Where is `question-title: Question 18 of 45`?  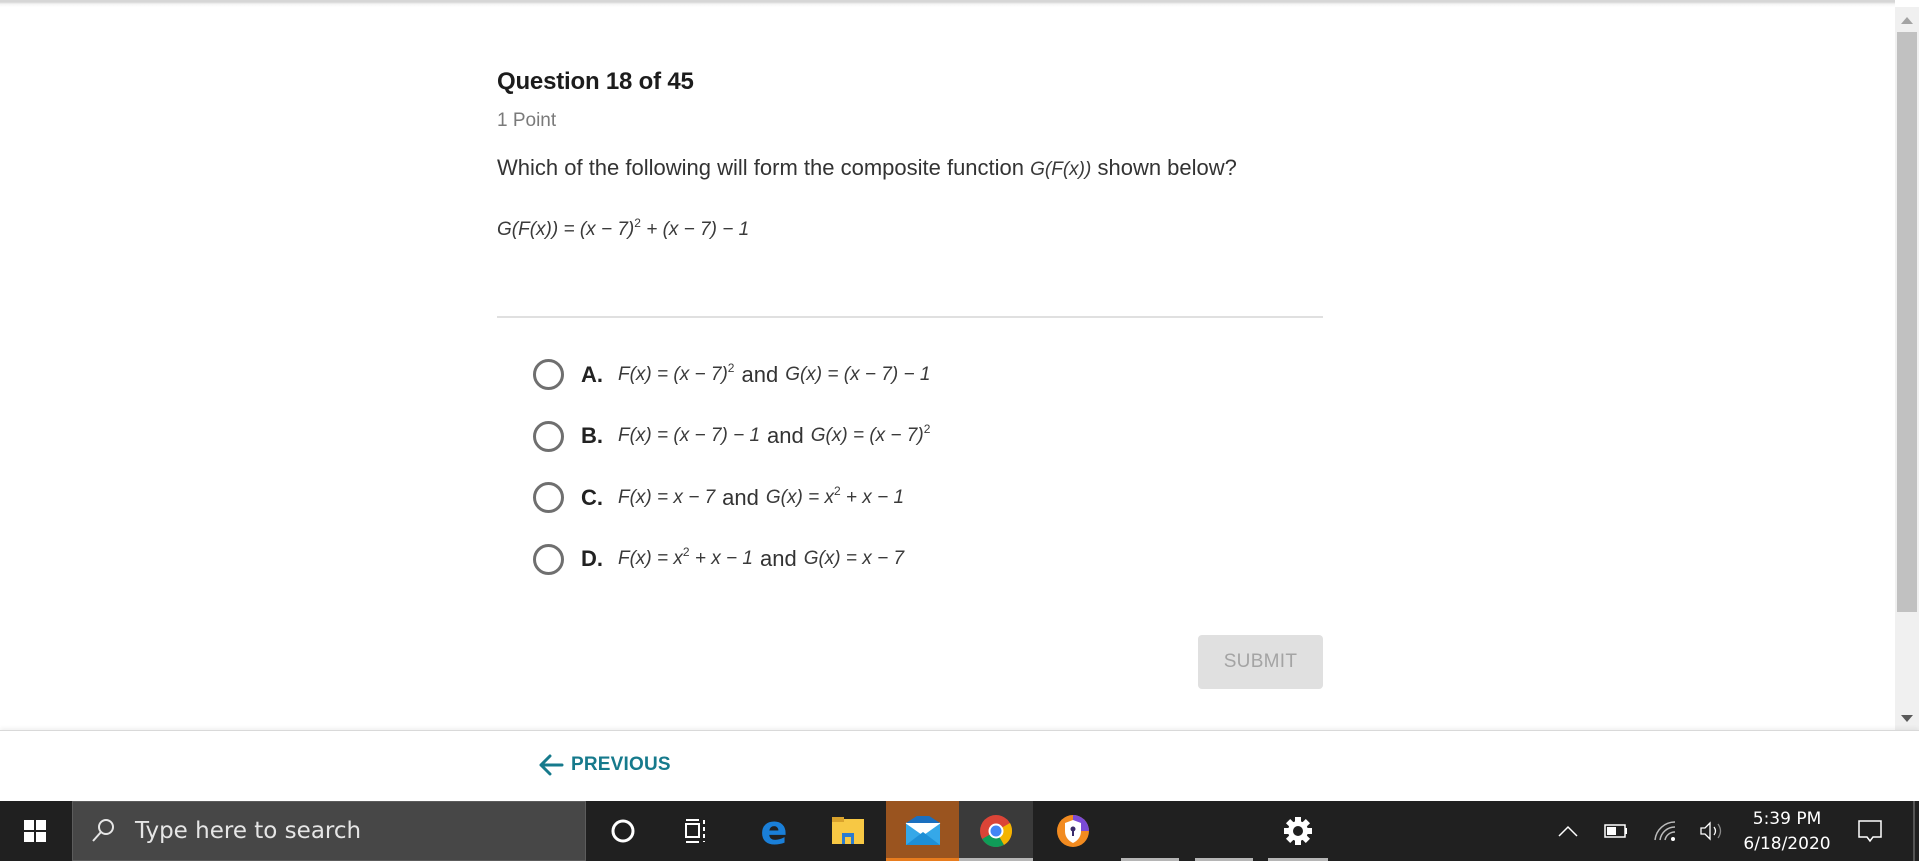
question-title: Question 18 of 45 is located at coordinates (595, 81).